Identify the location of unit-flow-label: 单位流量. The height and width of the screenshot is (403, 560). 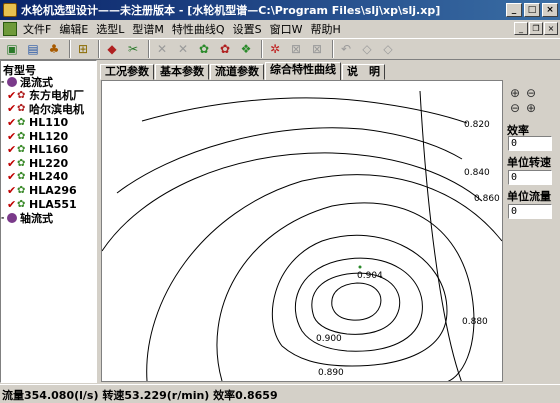
(529, 196).